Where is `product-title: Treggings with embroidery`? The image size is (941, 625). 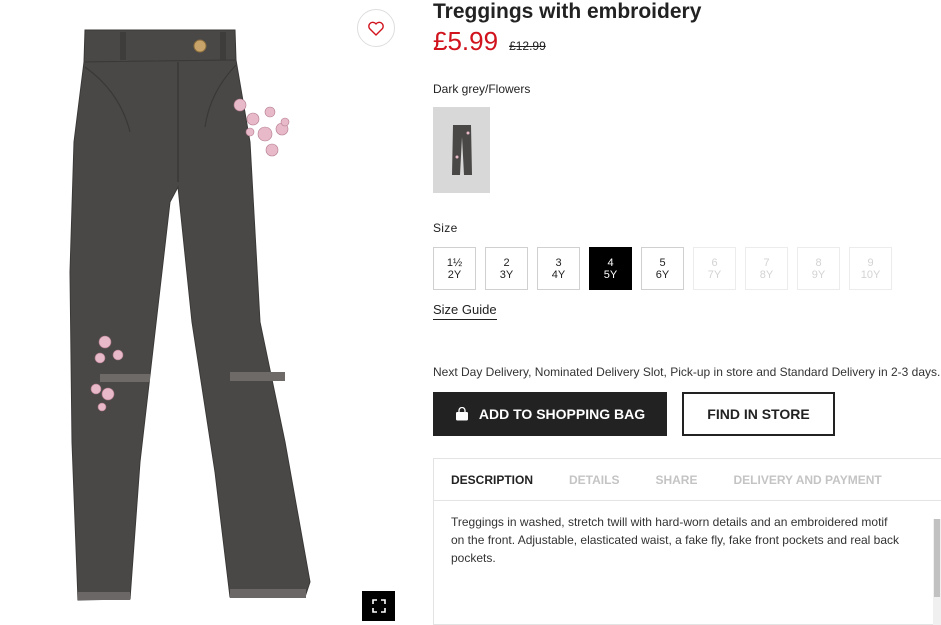
product-title: Treggings with embroidery is located at coordinates (567, 11).